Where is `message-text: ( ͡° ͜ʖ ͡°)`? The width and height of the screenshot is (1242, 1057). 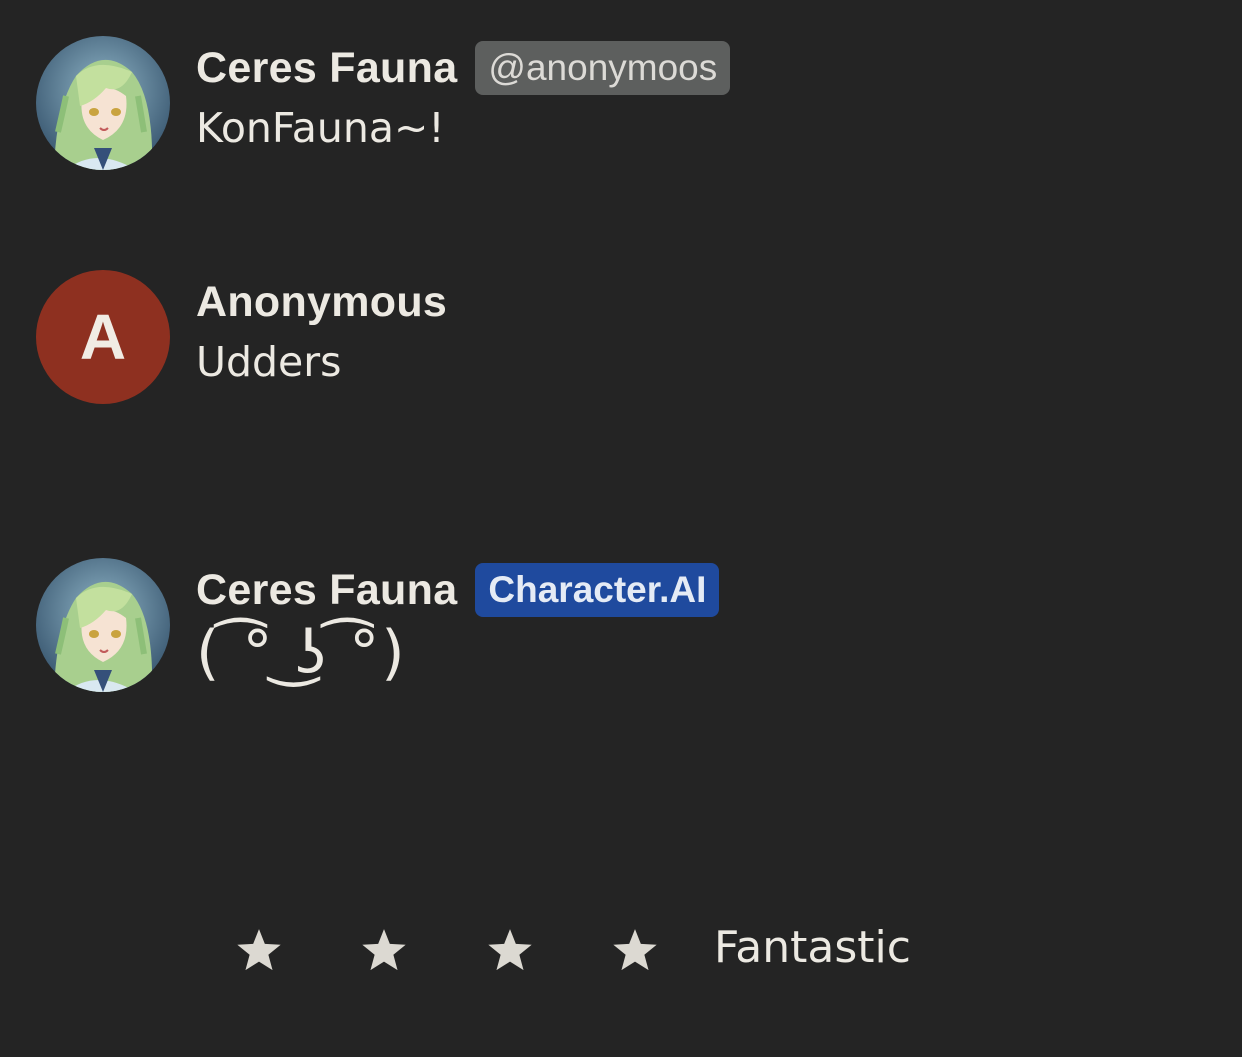 message-text: ( ͡° ͜ʖ ͡°) is located at coordinates (301, 653).